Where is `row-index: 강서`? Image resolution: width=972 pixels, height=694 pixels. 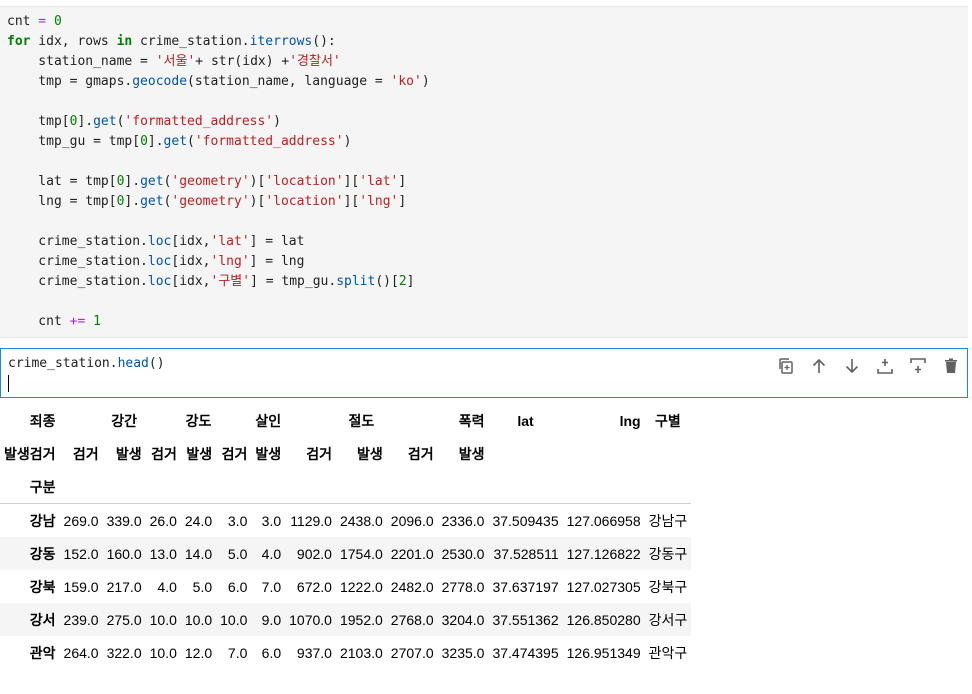 row-index: 강서 is located at coordinates (42, 619).